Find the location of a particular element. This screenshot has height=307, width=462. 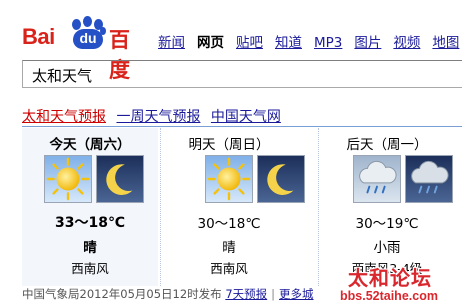

nav-zhidao: 知道 is located at coordinates (288, 43).